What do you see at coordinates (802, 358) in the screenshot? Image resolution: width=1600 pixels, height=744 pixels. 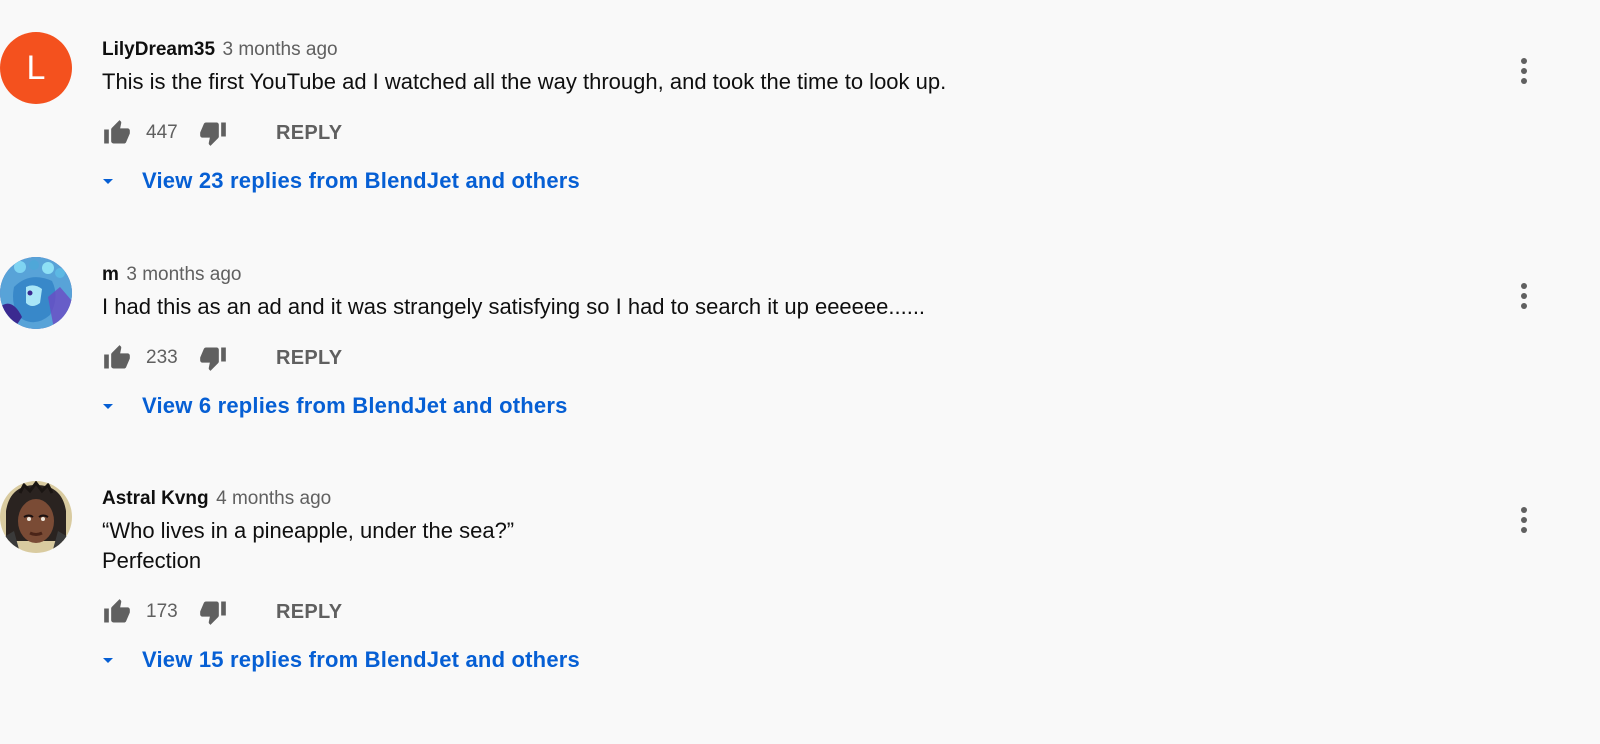 I see `action-toolbar: 233 REPLY` at bounding box center [802, 358].